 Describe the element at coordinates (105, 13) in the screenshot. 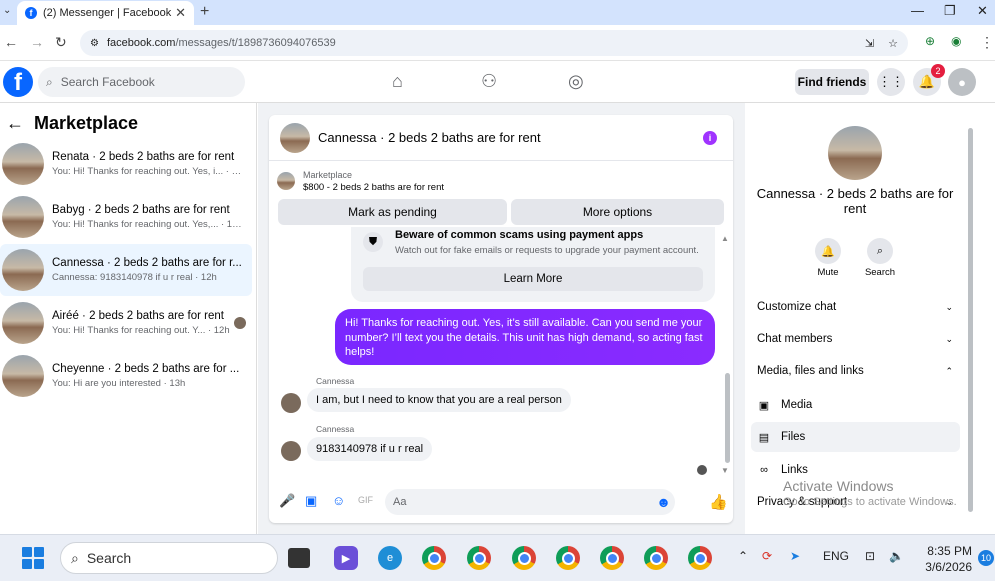

I see `browser-tab: f (2) Messenger | Facebook ✕` at that location.